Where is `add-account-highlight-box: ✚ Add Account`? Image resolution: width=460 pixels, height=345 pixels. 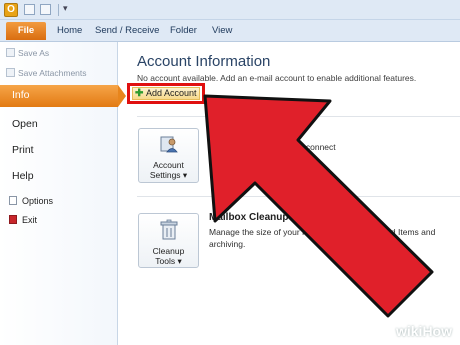
add-account-highlight-box: ✚ Add Account is located at coordinates (166, 93).